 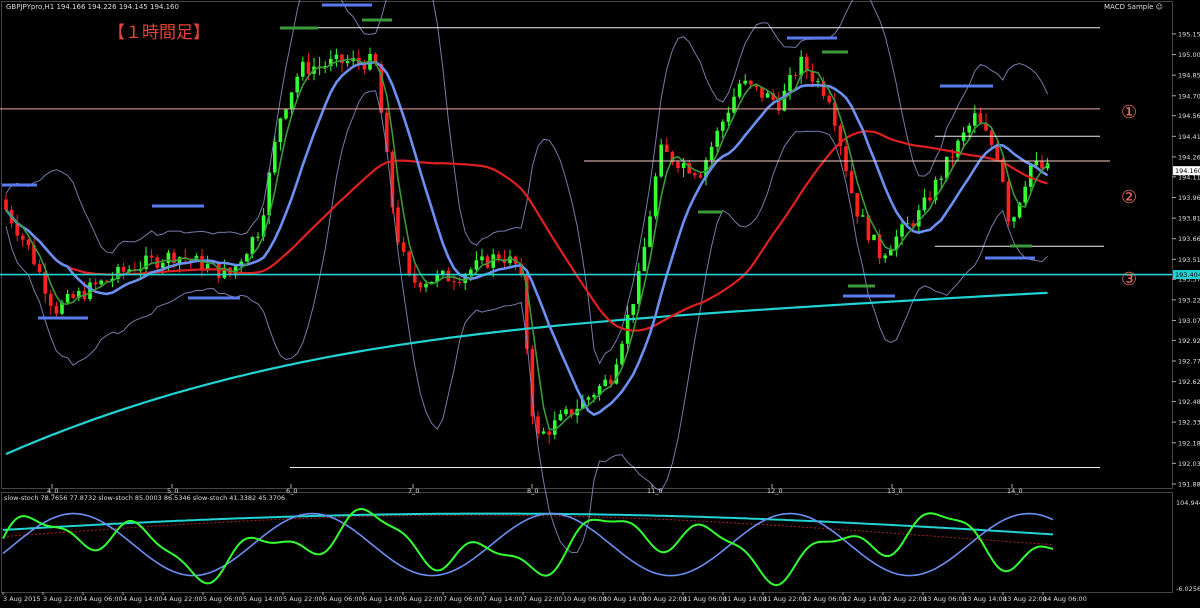 I want to click on time-tick-label: 14 Aug 06:00, so click(x=1065, y=599).